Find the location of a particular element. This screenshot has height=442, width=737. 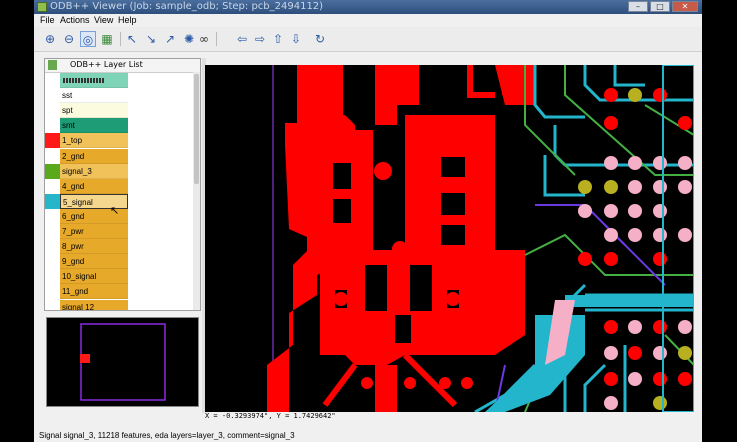

menu-help: Help is located at coordinates (127, 20).